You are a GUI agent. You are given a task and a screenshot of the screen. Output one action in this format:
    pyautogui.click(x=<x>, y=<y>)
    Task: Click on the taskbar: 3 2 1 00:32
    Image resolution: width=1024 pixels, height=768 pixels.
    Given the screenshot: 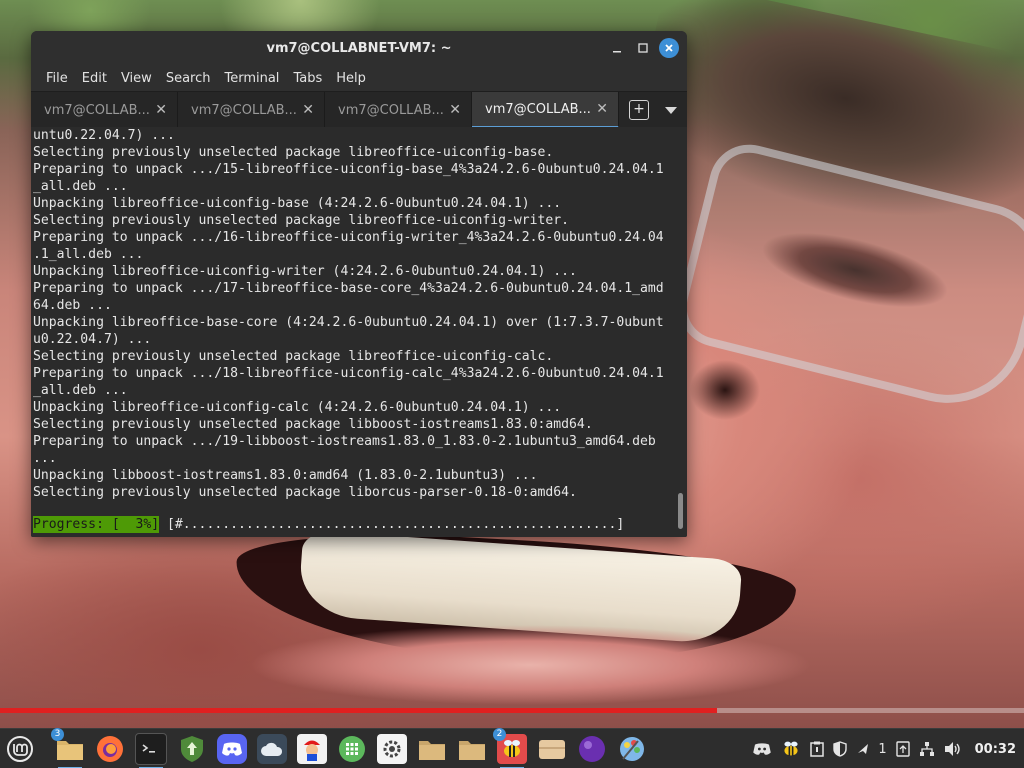 What is the action you would take?
    pyautogui.click(x=512, y=748)
    